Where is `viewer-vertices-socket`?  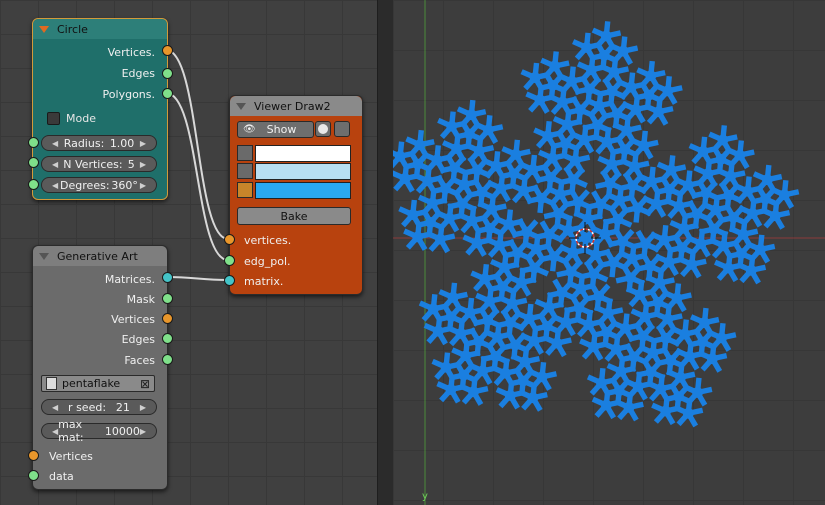
viewer-vertices-socket is located at coordinates (229, 239).